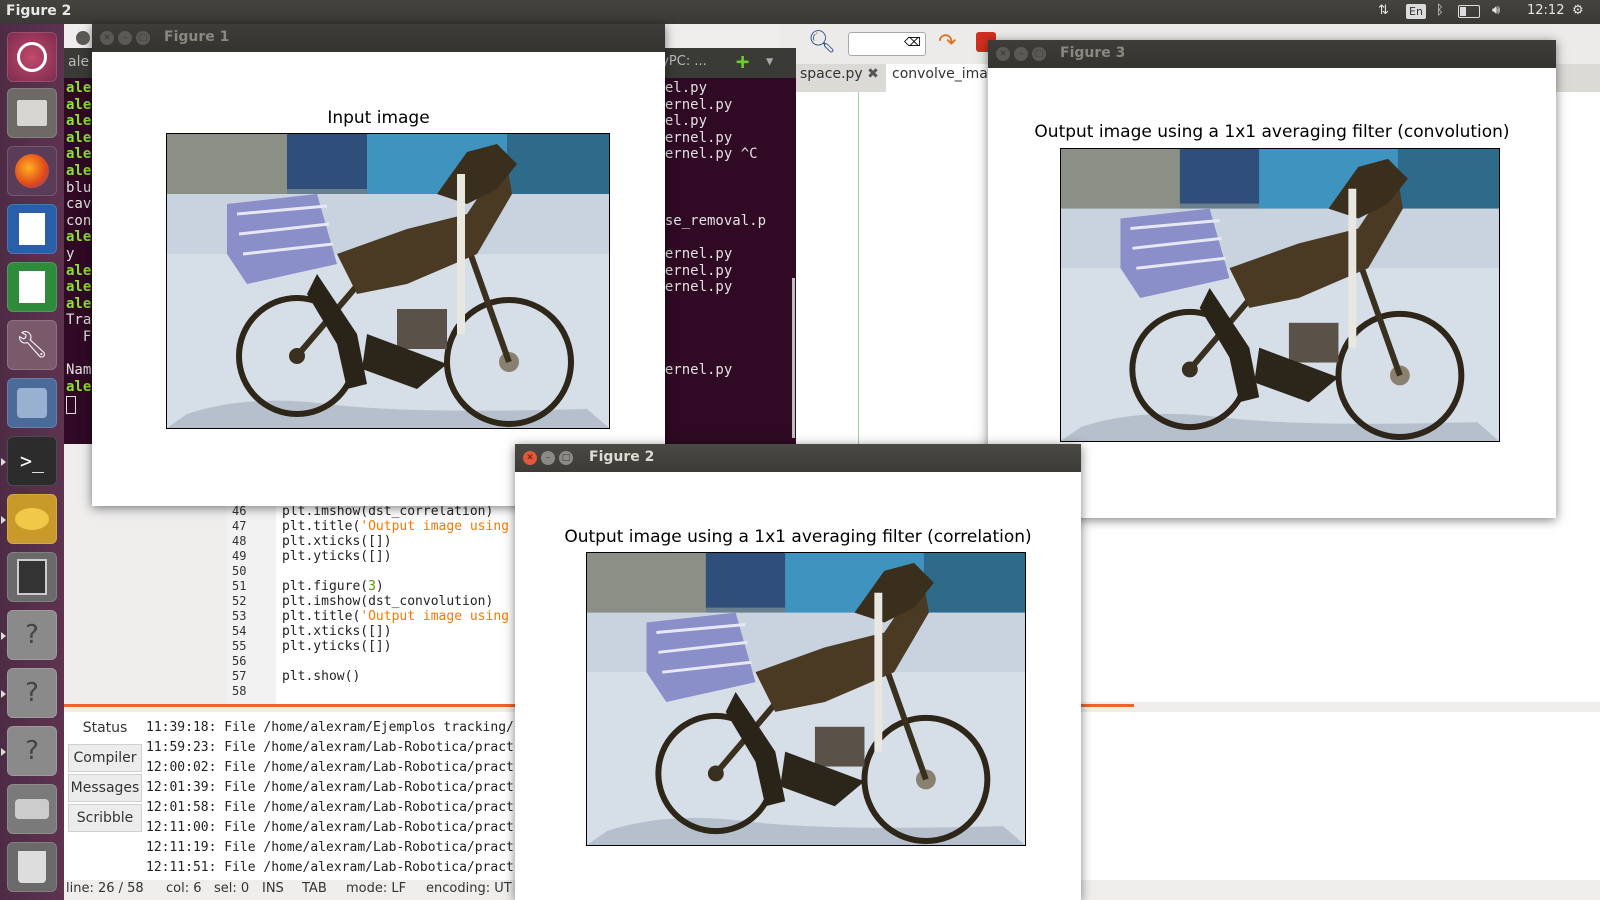 The width and height of the screenshot is (1600, 900). I want to click on system-settings-icon: 🔧︎, so click(32, 345).